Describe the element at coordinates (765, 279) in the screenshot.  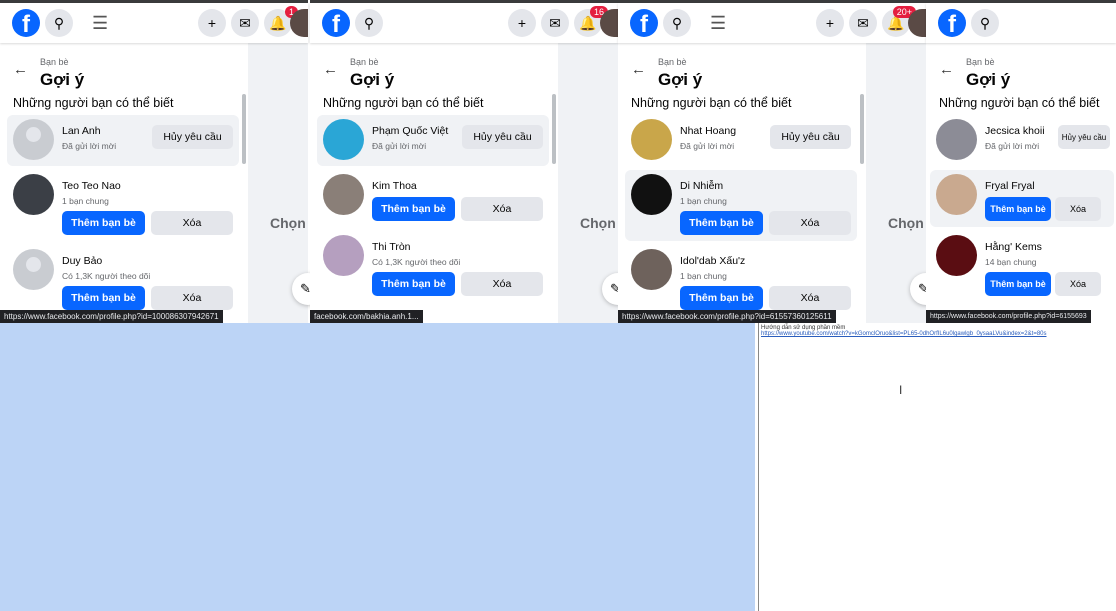
I see `item-info: Idol'dab Xấu'z 1 bạn chung Thêm bạn bè Xóa` at that location.